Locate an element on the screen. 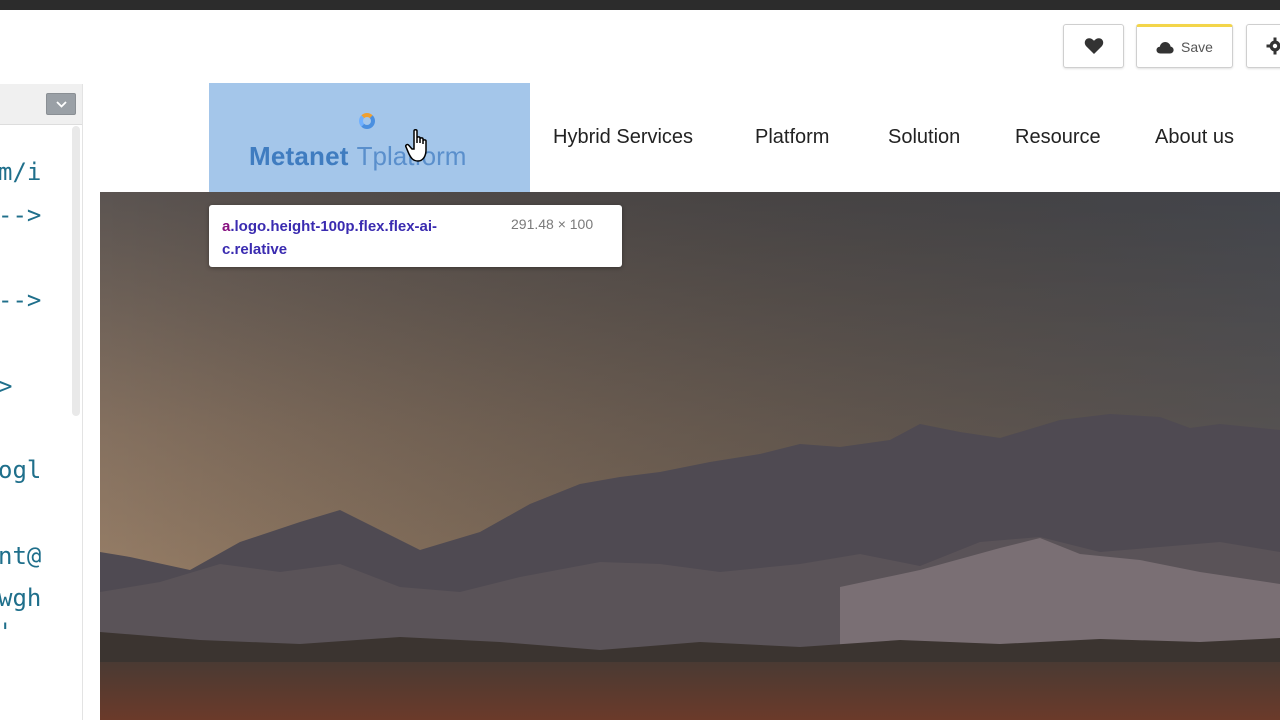 This screenshot has height=720, width=1280. devtools-code-panel: m/i --> --> > ogl nt@ wgh ' is located at coordinates (50, 402).